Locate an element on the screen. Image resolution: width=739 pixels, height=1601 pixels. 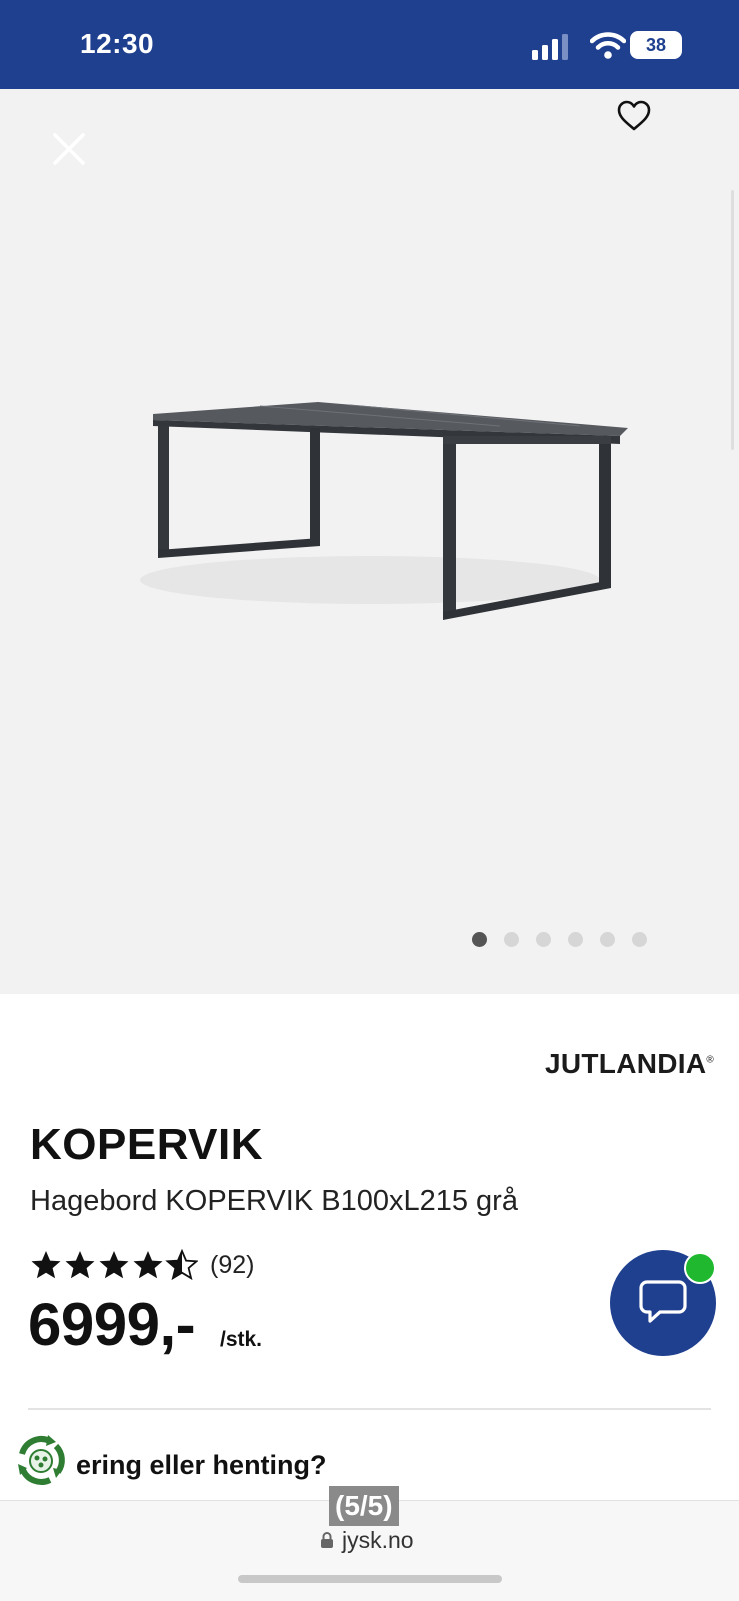
heart-icon is located at coordinates (634, 116).